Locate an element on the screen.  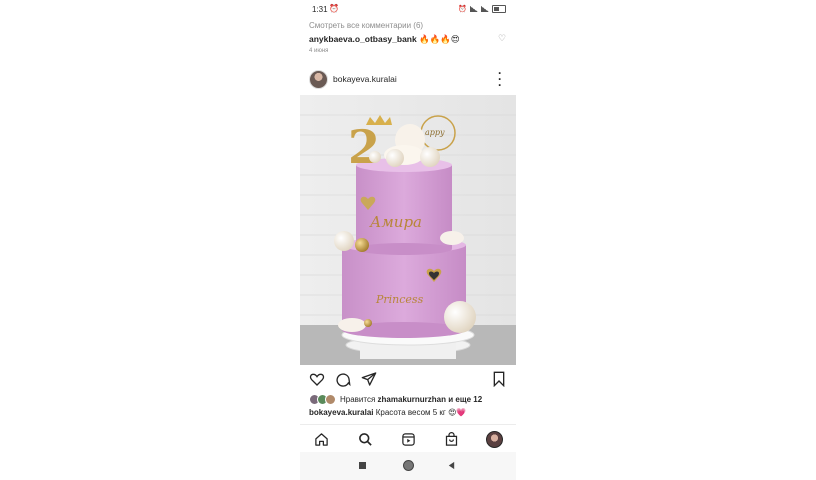
android-nav-bar is located at coordinates (408, 466).